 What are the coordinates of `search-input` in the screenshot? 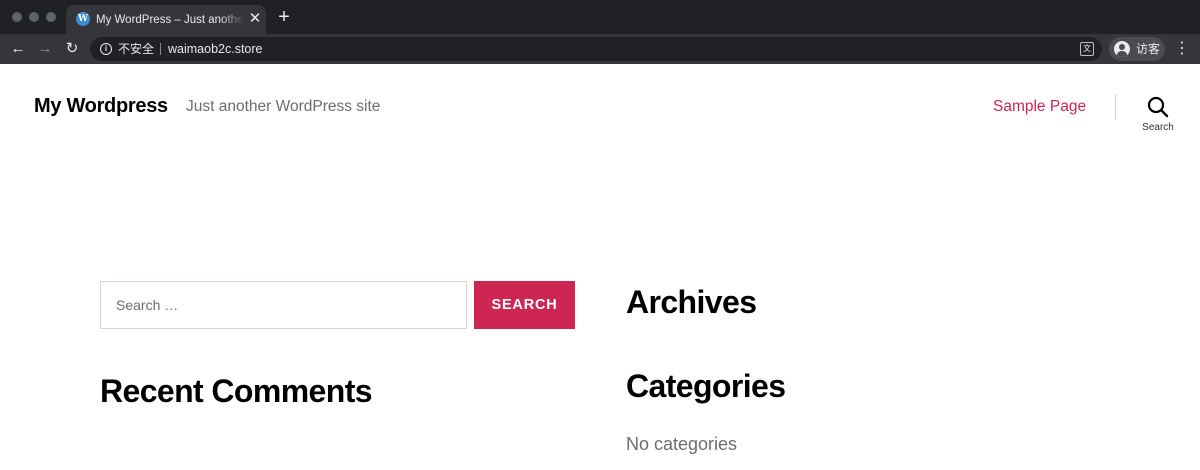 It's located at (283, 305).